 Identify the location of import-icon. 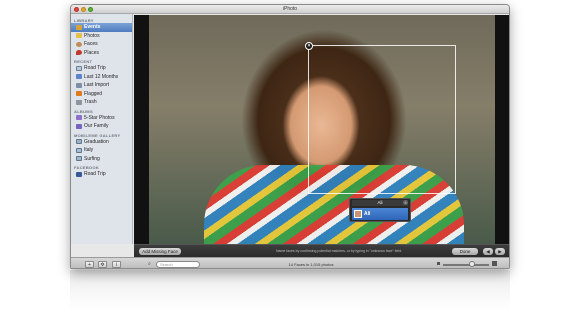
(79, 85).